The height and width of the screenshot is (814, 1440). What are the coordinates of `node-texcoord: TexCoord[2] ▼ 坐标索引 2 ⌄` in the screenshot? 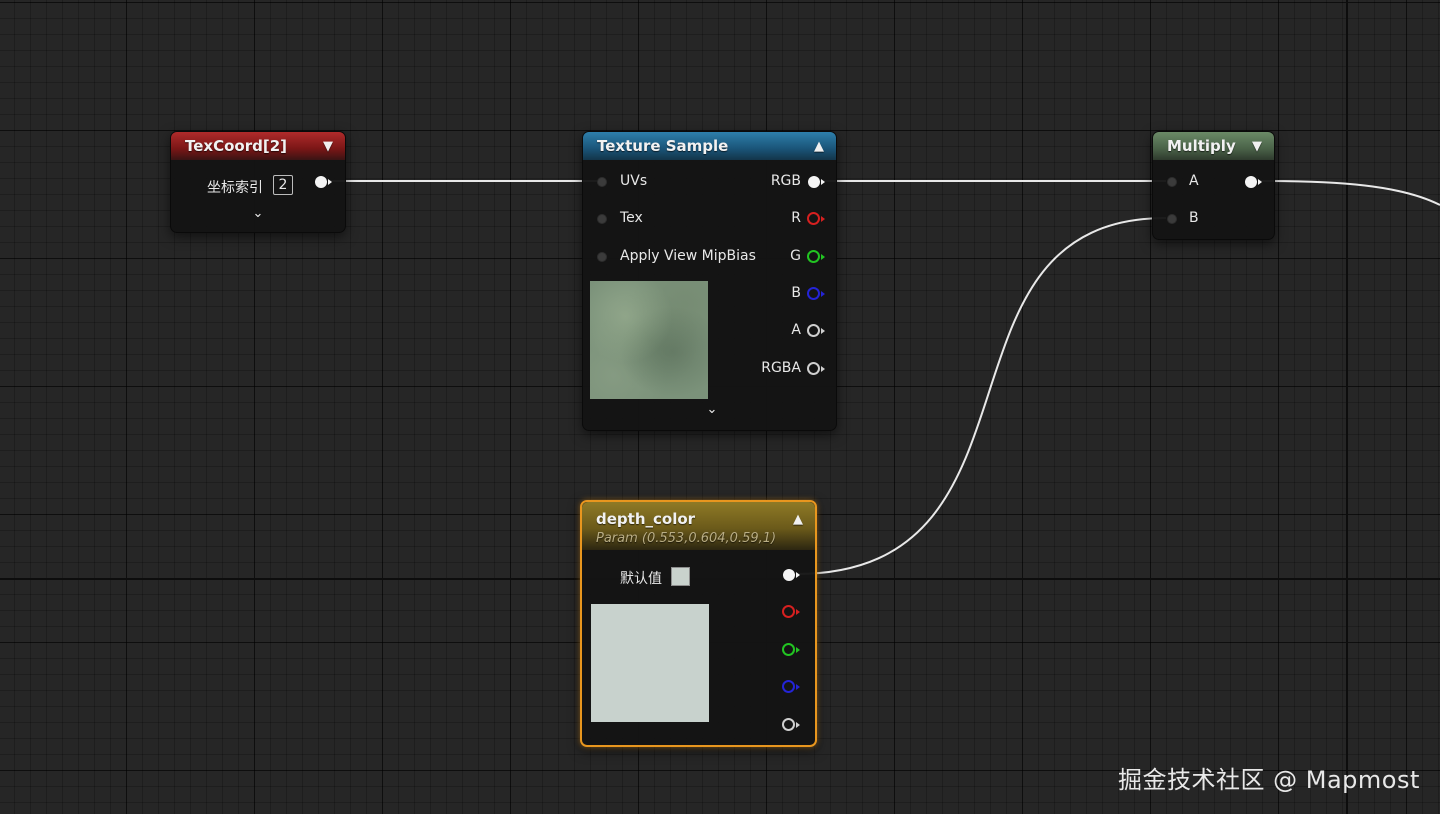 It's located at (258, 182).